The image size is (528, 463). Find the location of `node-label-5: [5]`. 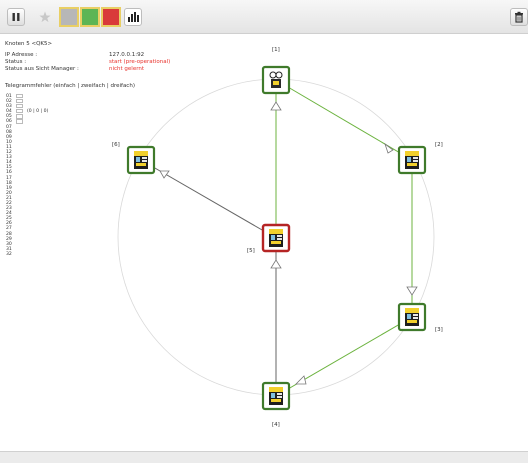

node-label-5: [5] is located at coordinates (251, 251).